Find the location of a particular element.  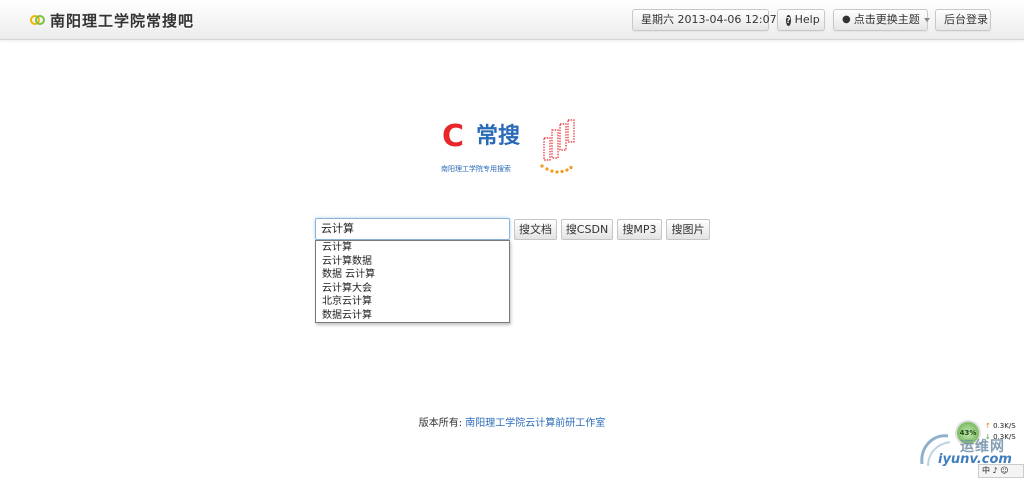

brand: 南阳理工学院常搜吧 is located at coordinates (112, 20).